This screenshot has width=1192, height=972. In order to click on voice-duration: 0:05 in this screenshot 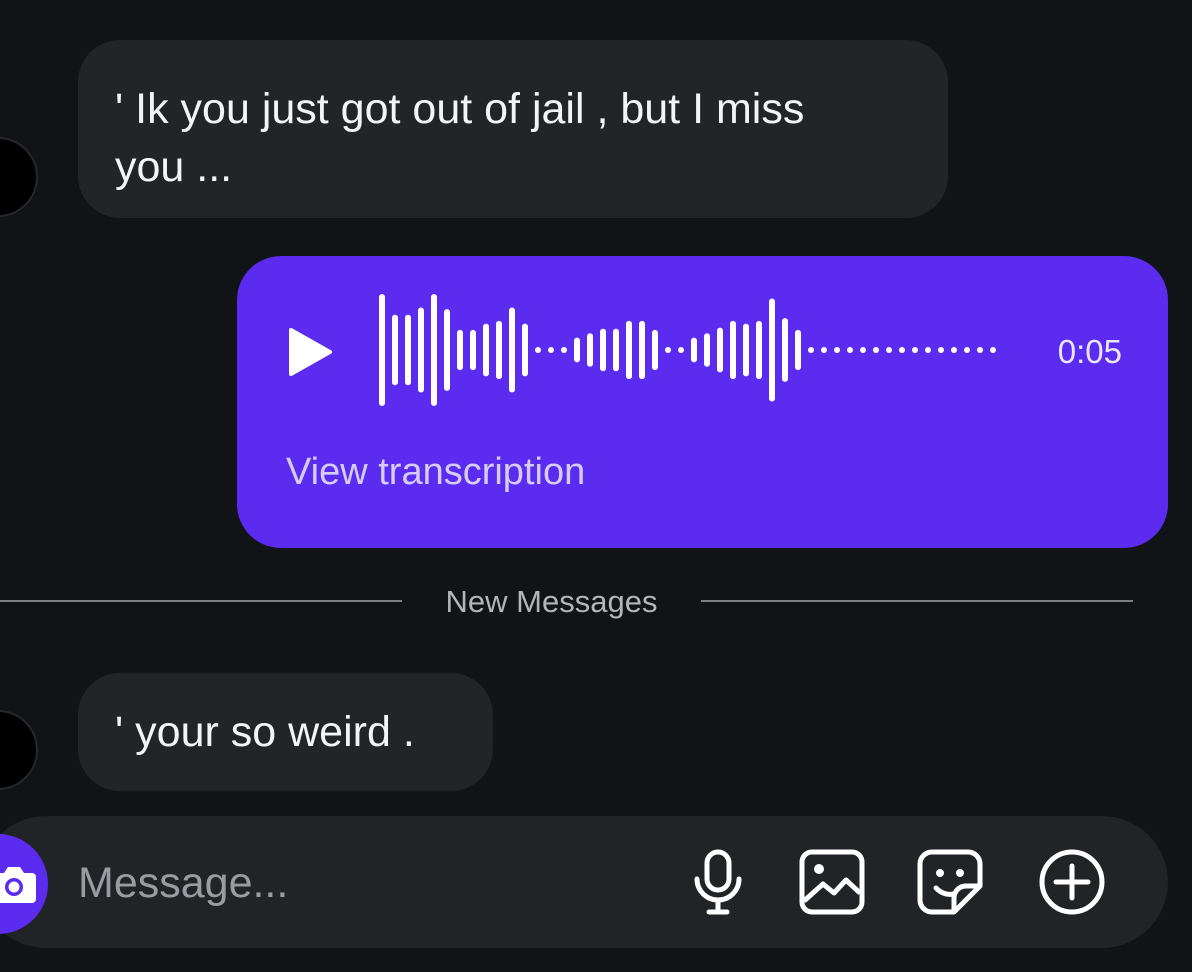, I will do `click(1089, 351)`.